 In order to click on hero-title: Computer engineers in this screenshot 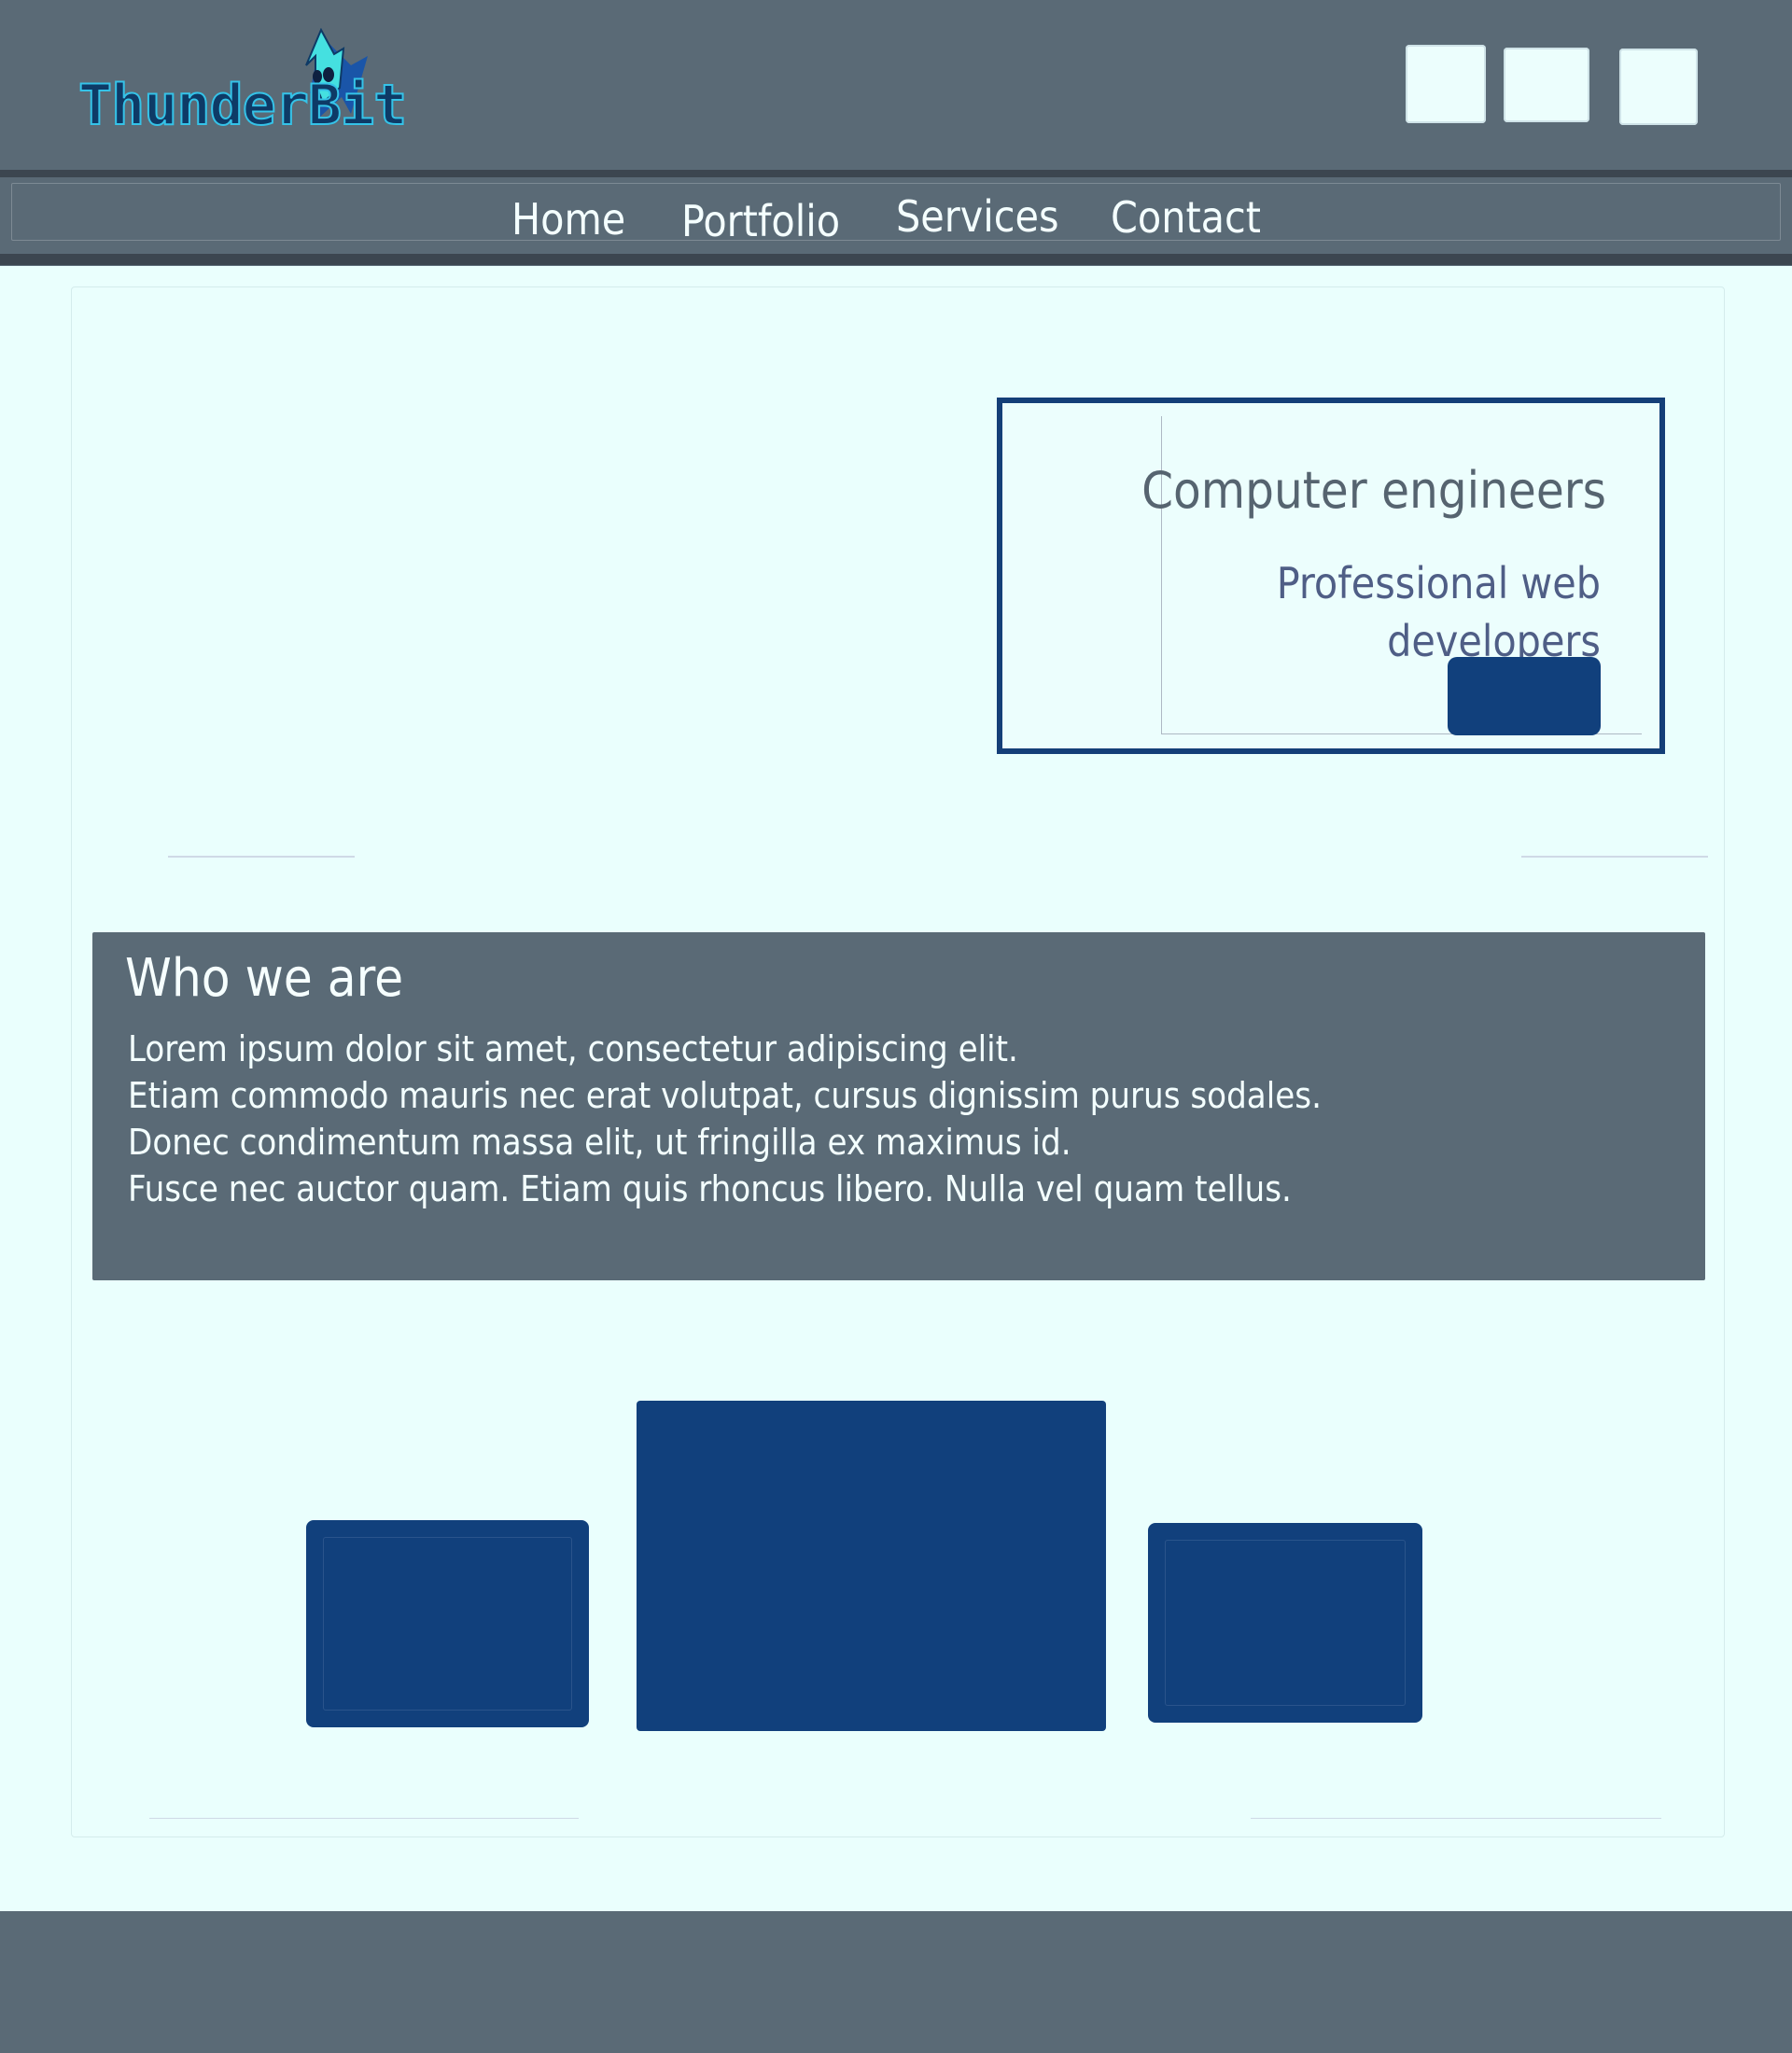, I will do `click(1373, 490)`.